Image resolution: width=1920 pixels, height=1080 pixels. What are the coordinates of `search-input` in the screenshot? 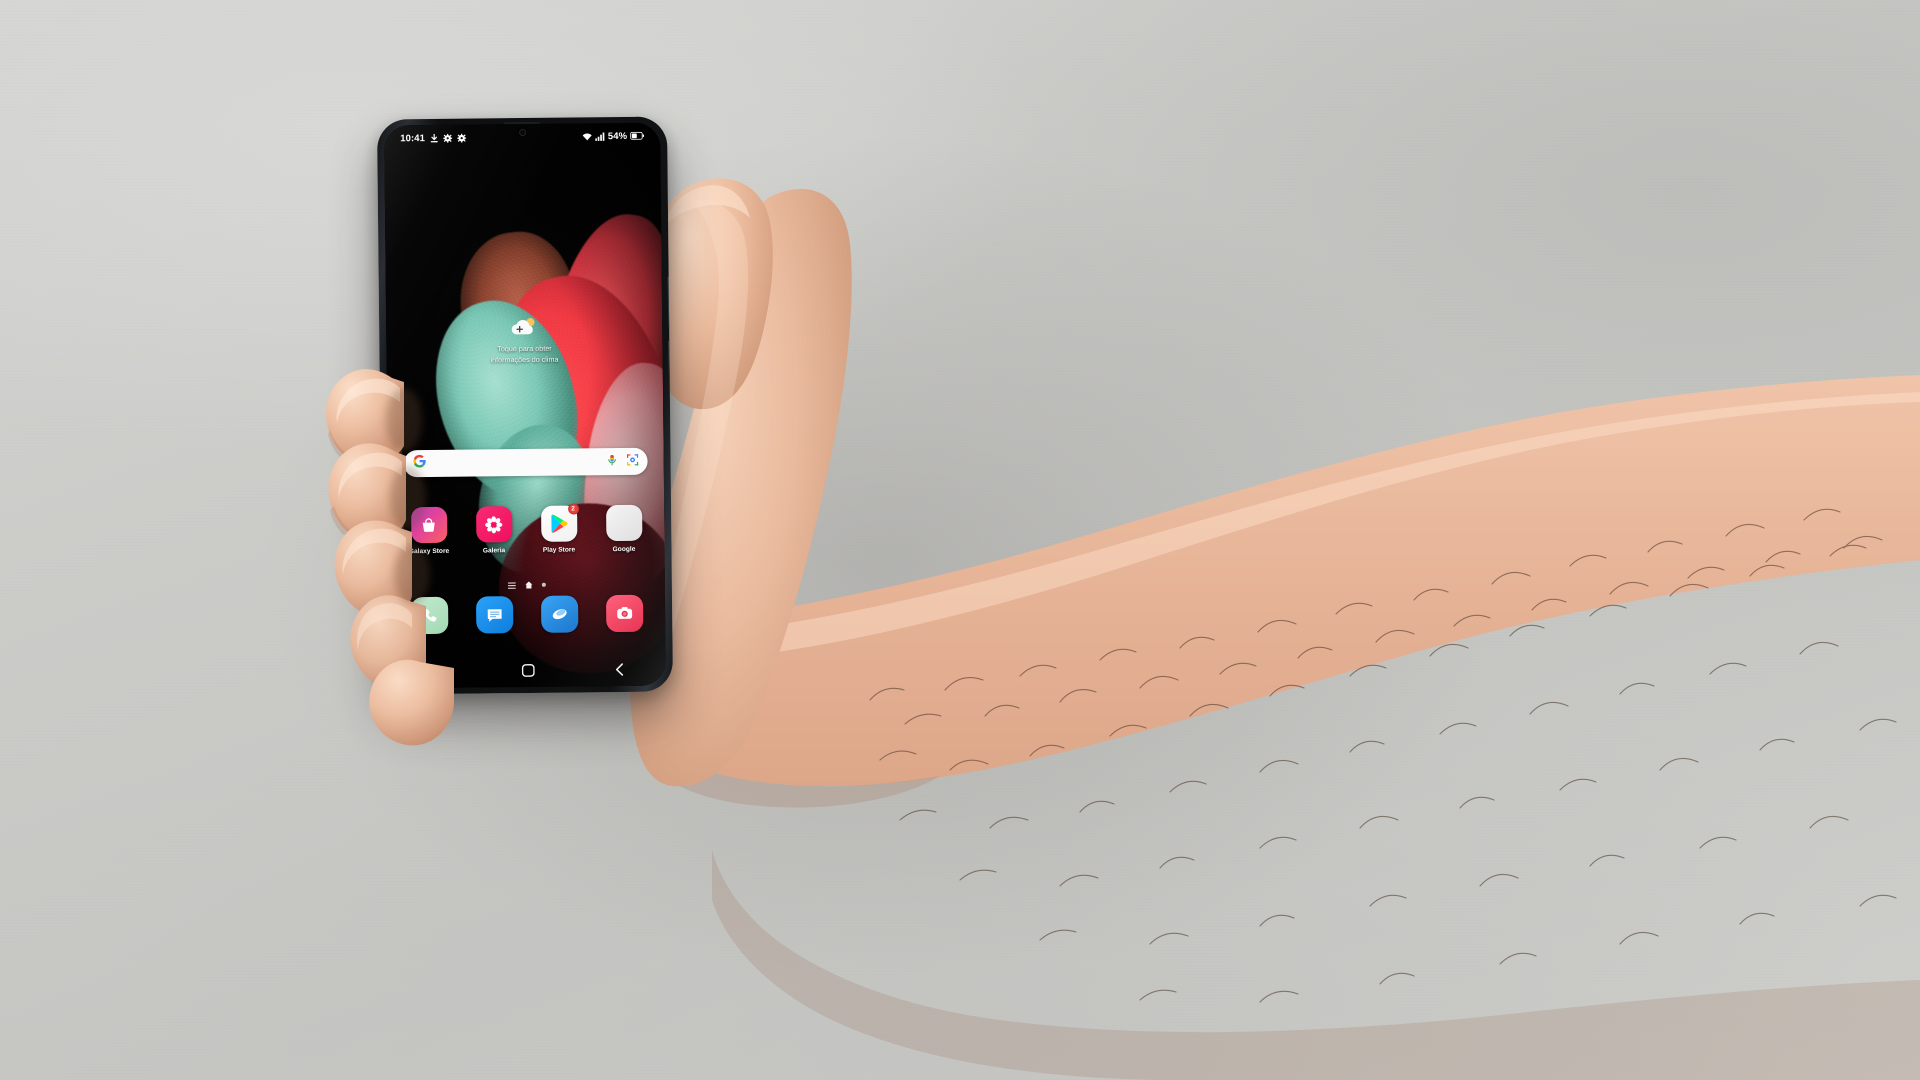 It's located at (517, 463).